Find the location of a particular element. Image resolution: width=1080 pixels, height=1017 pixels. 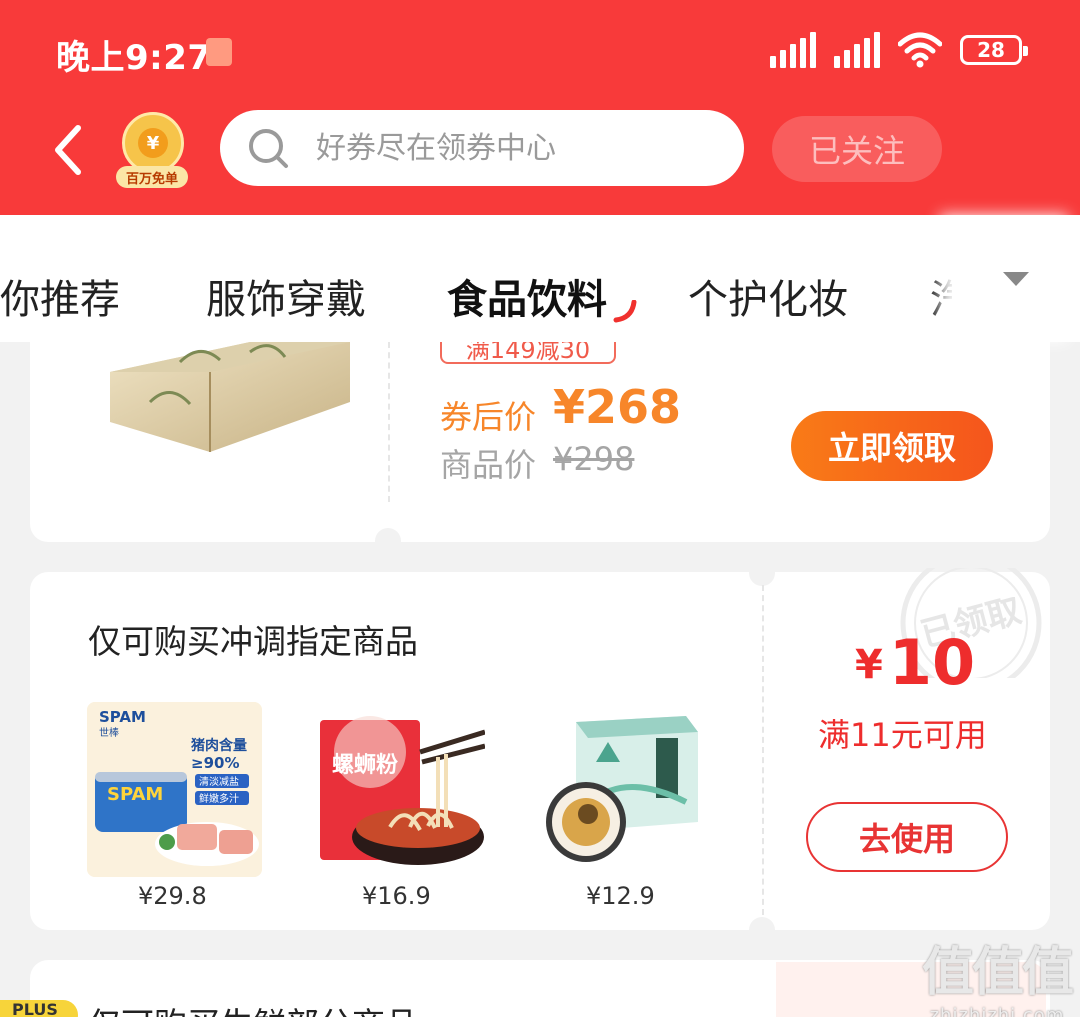

svg-text: 猪肉含量 is located at coordinates (218, 745).